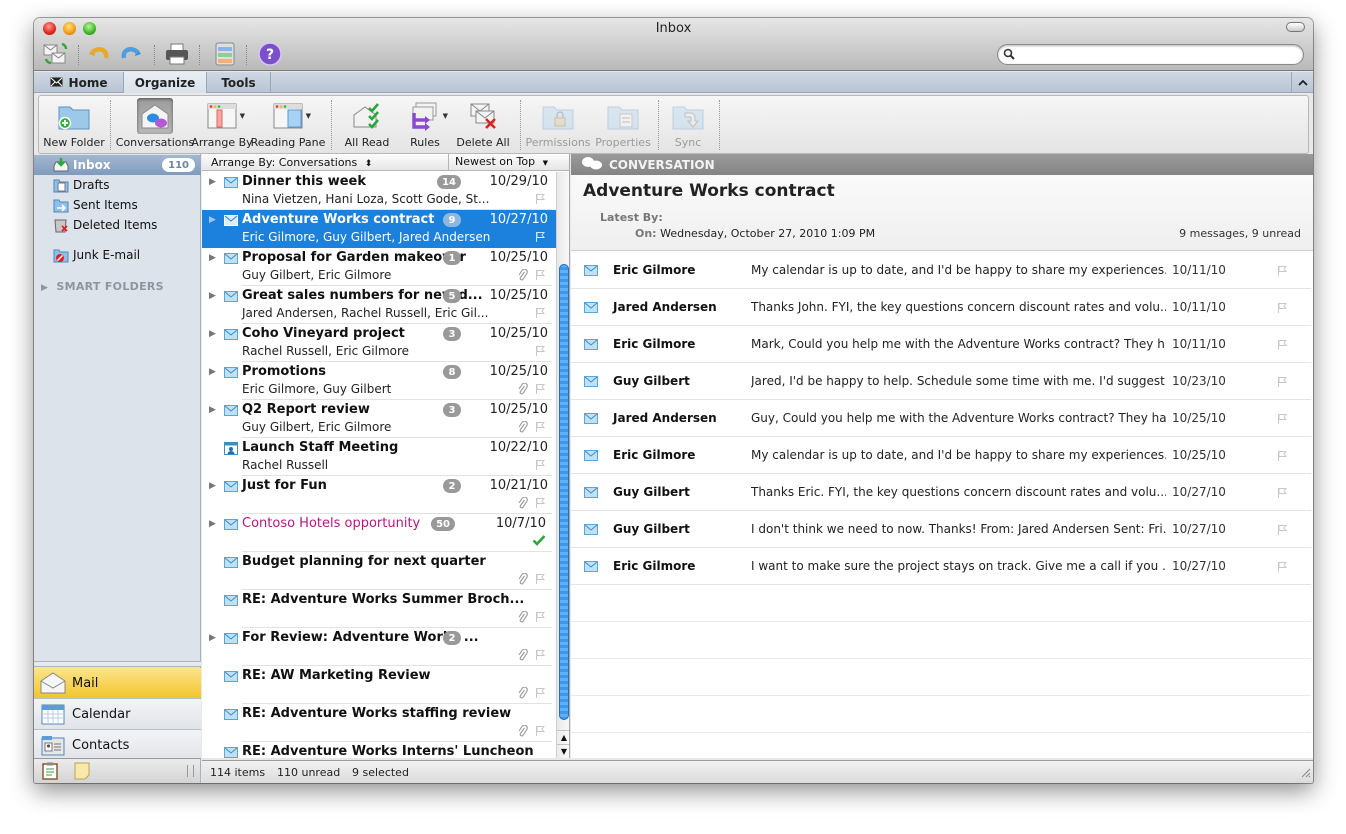 Image resolution: width=1346 pixels, height=834 pixels. Describe the element at coordinates (117, 714) in the screenshot. I see `nav-calendar: Calendar` at that location.